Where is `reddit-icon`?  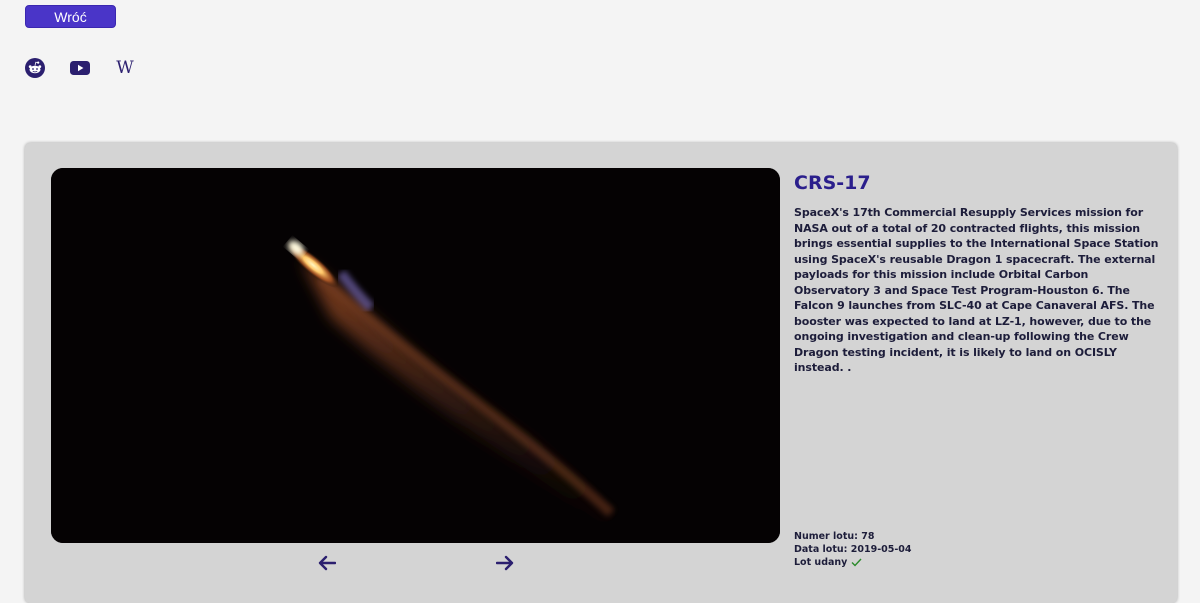 reddit-icon is located at coordinates (35, 68).